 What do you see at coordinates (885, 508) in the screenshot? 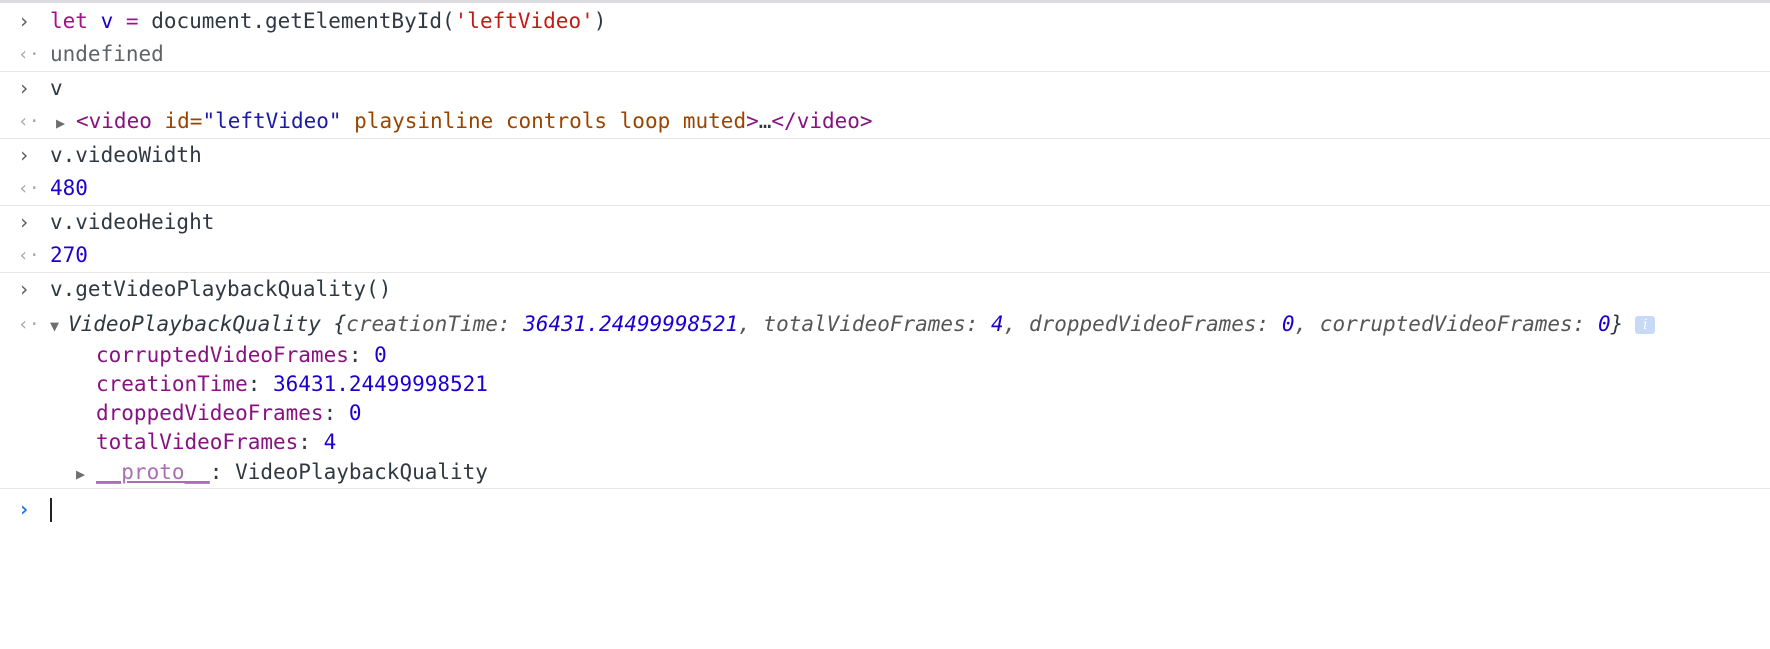
I see `console-prompt-line: ›` at bounding box center [885, 508].